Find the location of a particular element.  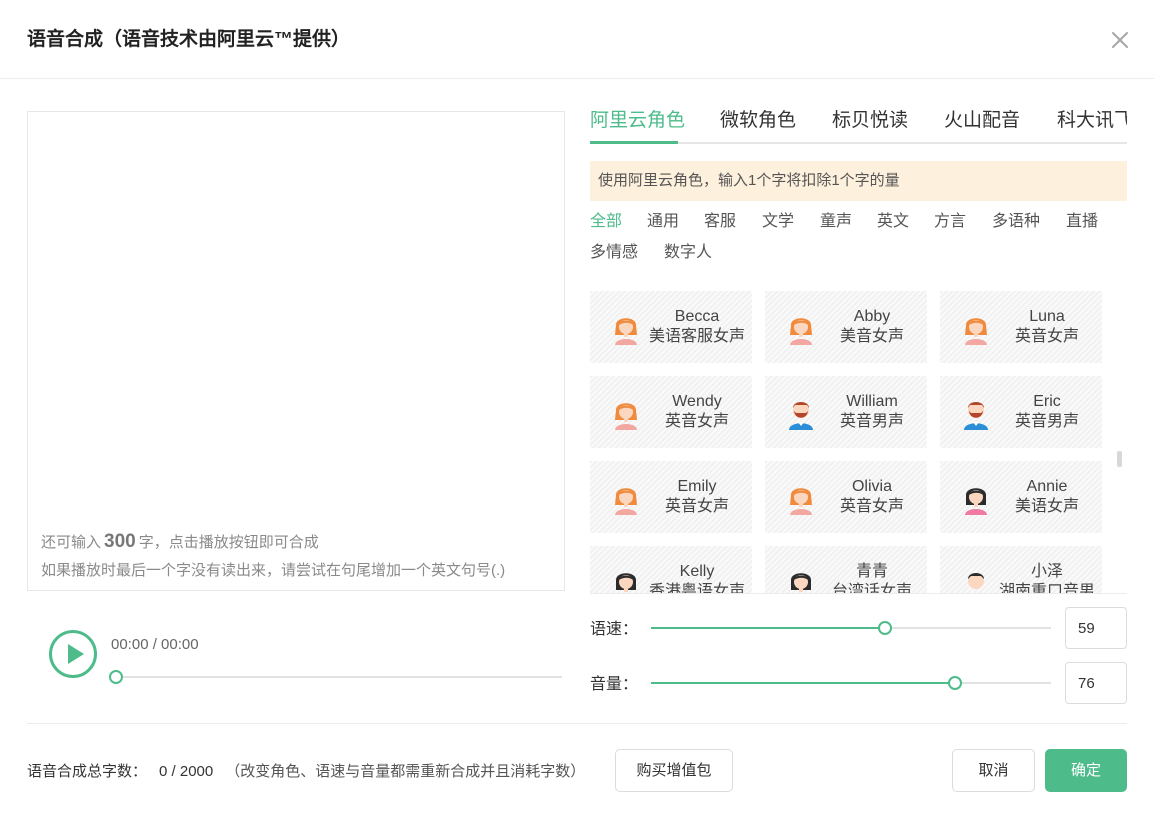

voice-name: Emily is located at coordinates (697, 486).